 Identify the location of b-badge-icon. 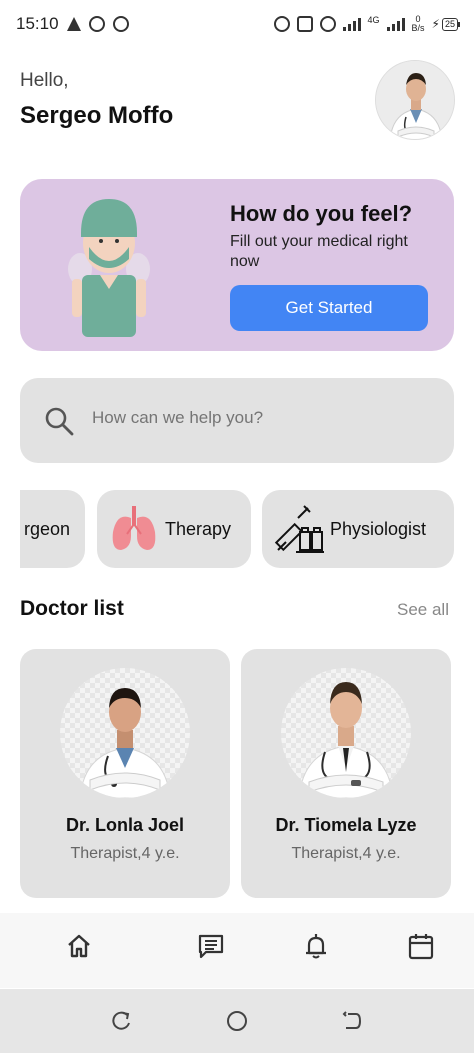
(96, 24).